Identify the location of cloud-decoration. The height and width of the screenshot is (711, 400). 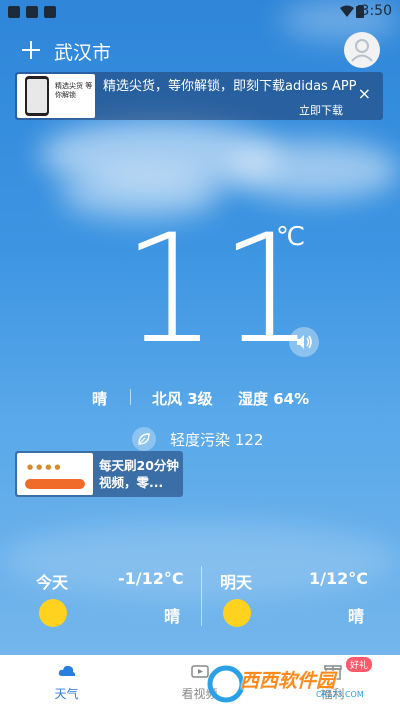
(315, 170).